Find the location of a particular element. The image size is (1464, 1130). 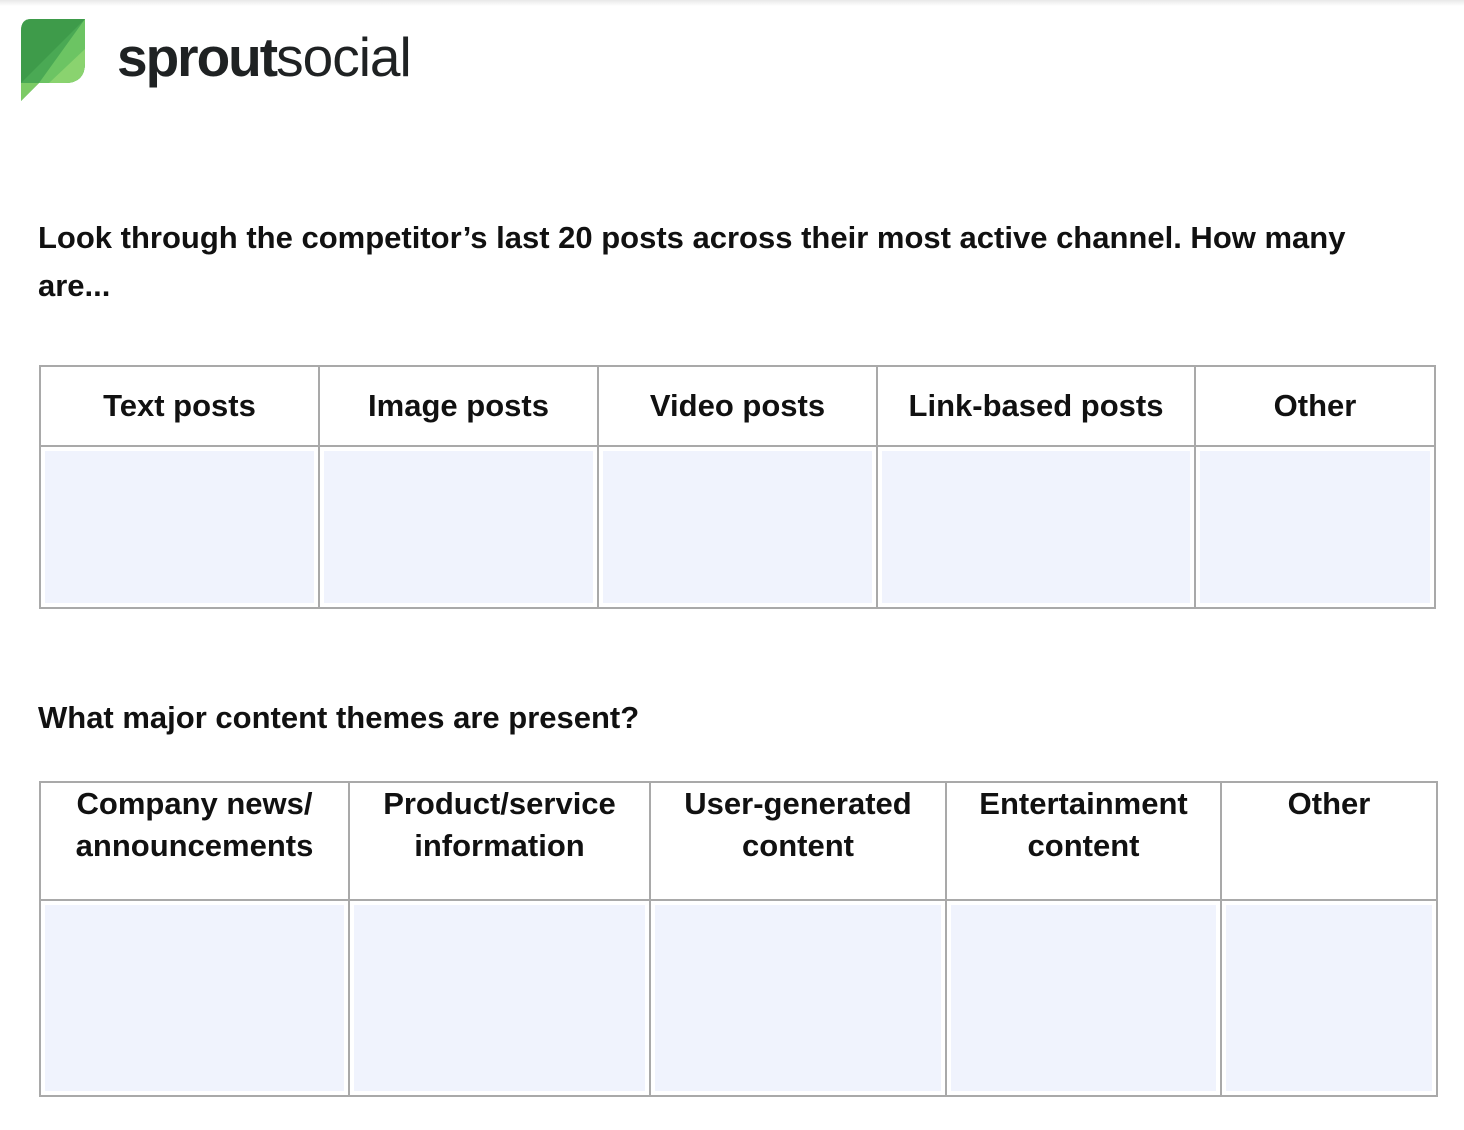

sprout-leaf-icon is located at coordinates (53, 60).